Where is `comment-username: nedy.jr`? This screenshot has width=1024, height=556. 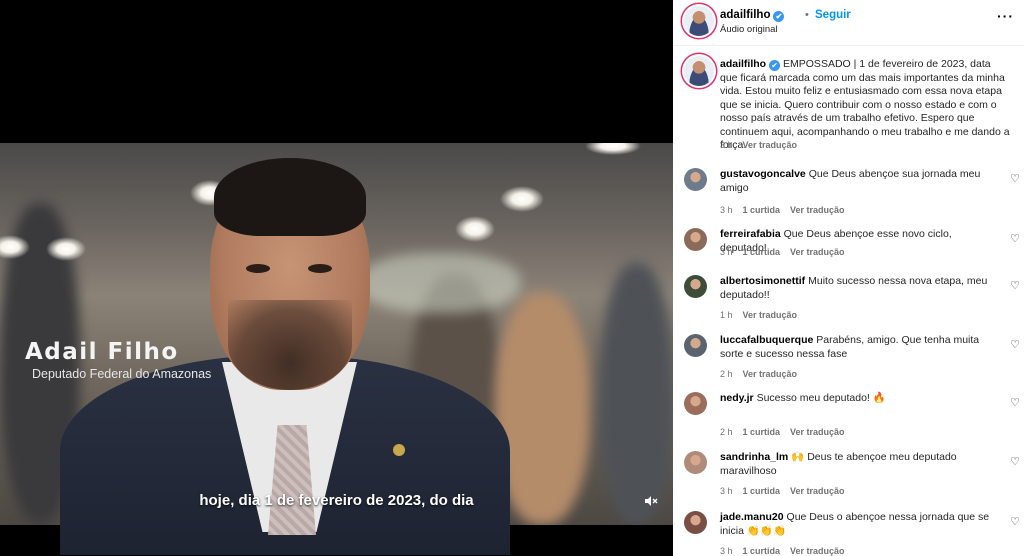 comment-username: nedy.jr is located at coordinates (737, 398).